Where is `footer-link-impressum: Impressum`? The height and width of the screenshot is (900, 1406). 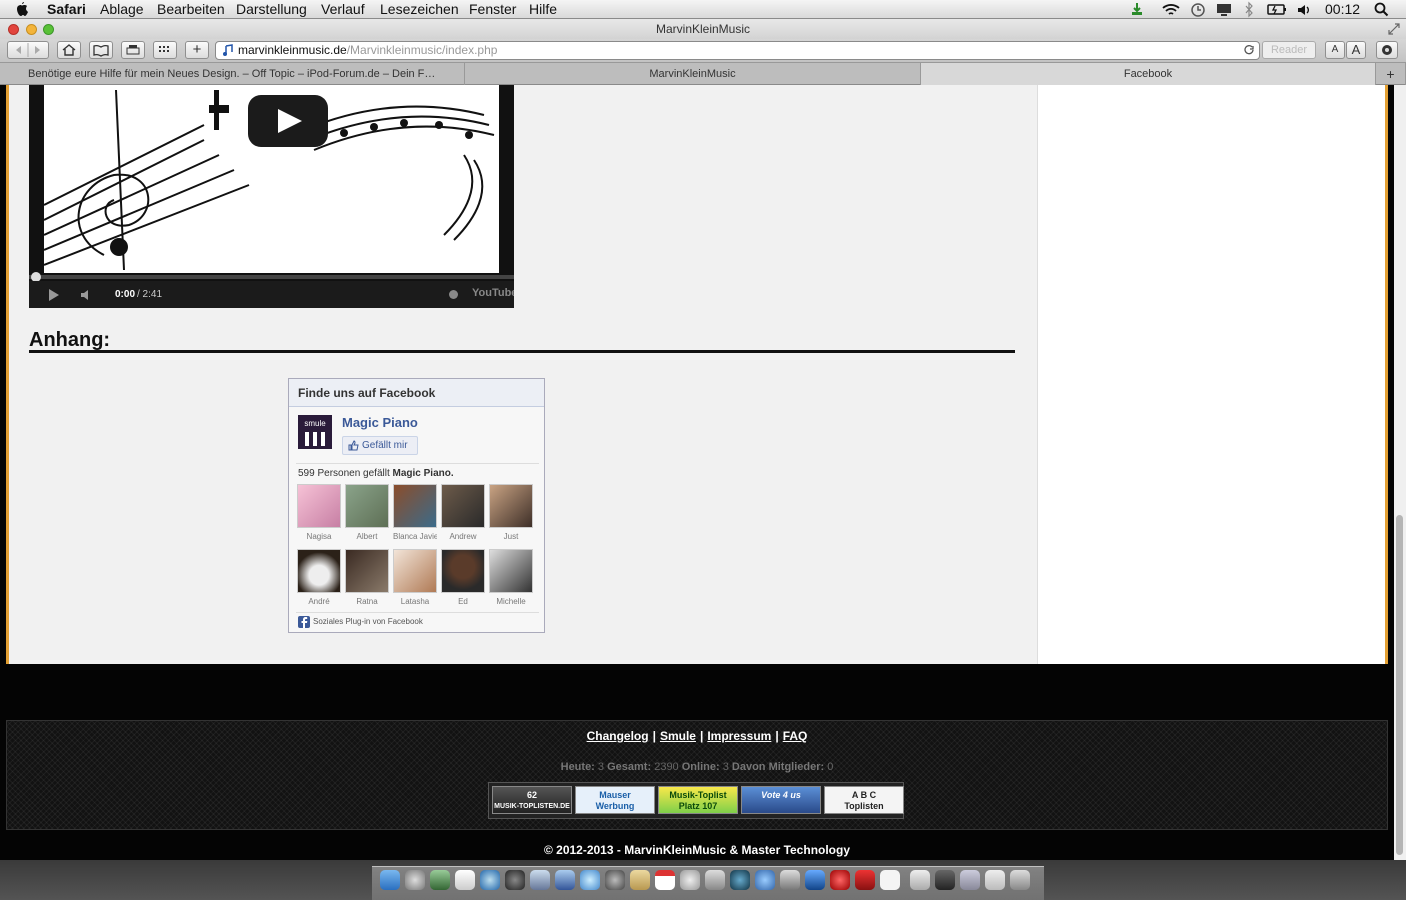 footer-link-impressum: Impressum is located at coordinates (739, 736).